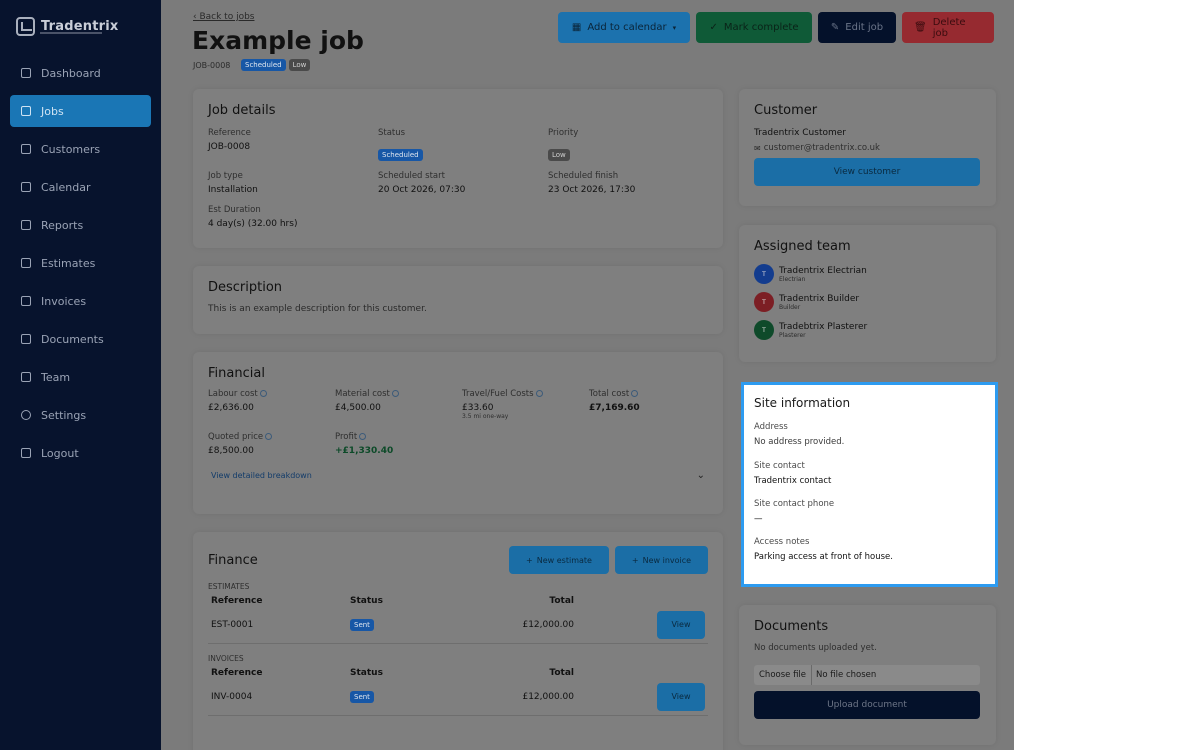 The image size is (1200, 750). I want to click on sidebar-item-jobs: Jobs, so click(80, 111).